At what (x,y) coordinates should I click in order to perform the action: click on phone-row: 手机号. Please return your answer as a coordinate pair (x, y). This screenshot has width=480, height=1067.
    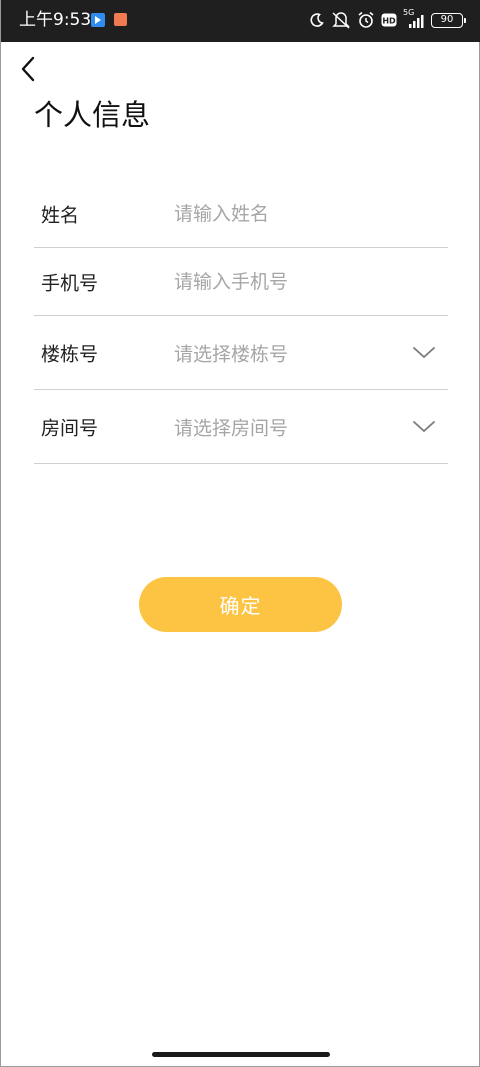
    Looking at the image, I should click on (241, 282).